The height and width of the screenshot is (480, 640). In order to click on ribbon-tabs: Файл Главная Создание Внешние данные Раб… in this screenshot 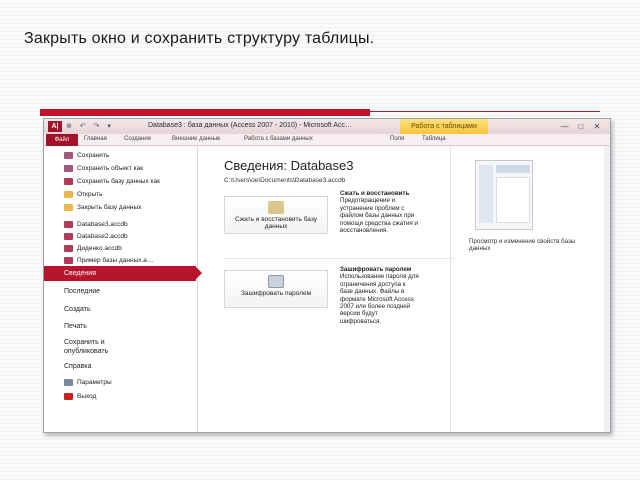, I will do `click(327, 140)`.